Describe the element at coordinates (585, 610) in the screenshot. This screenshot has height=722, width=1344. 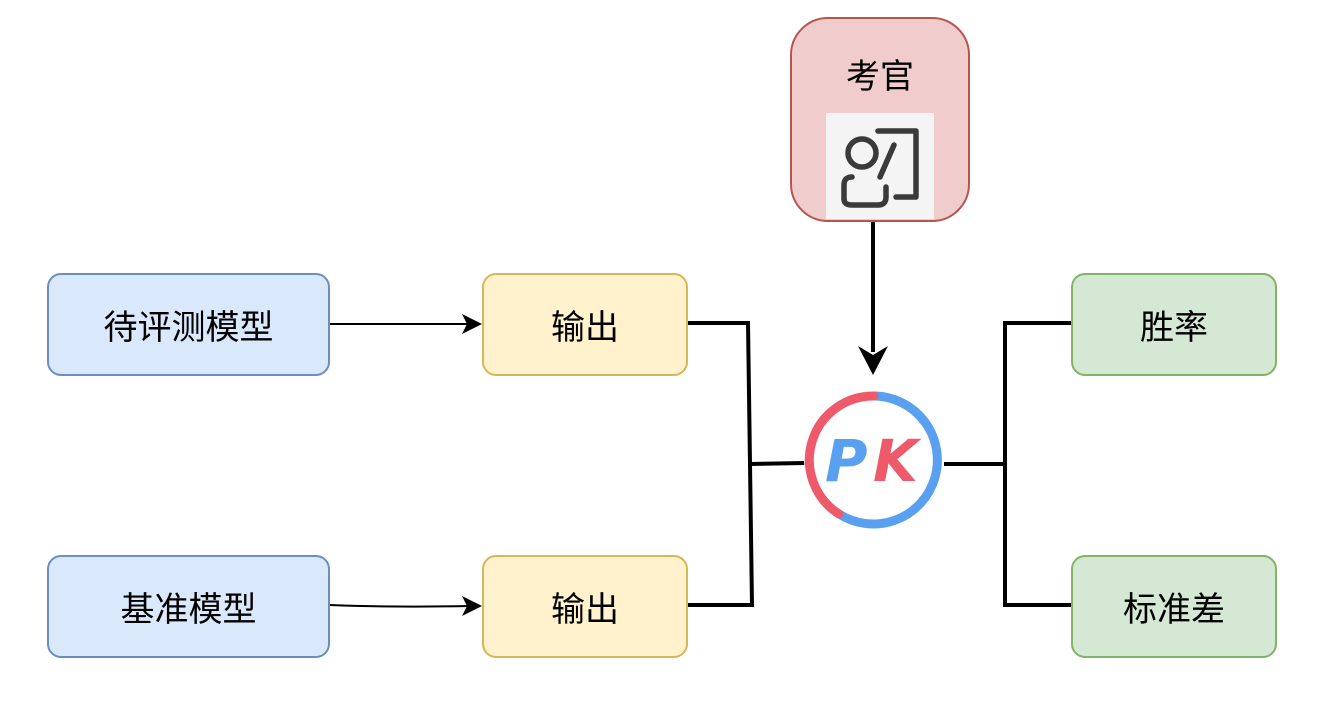
I see `output-label-bottom: 输出` at that location.